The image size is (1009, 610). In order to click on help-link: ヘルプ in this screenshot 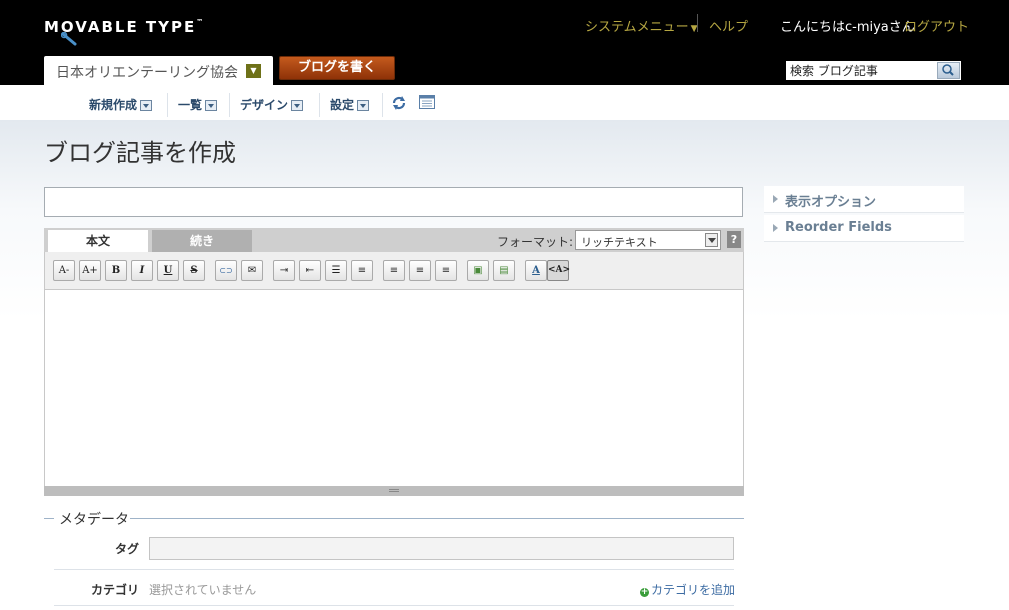, I will do `click(728, 25)`.